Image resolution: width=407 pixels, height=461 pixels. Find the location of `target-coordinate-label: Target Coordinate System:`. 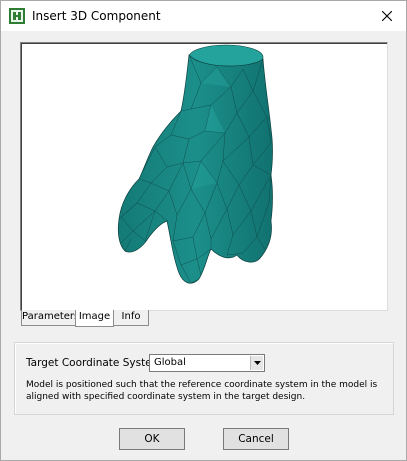

target-coordinate-label: Target Coordinate System: is located at coordinates (96, 363).